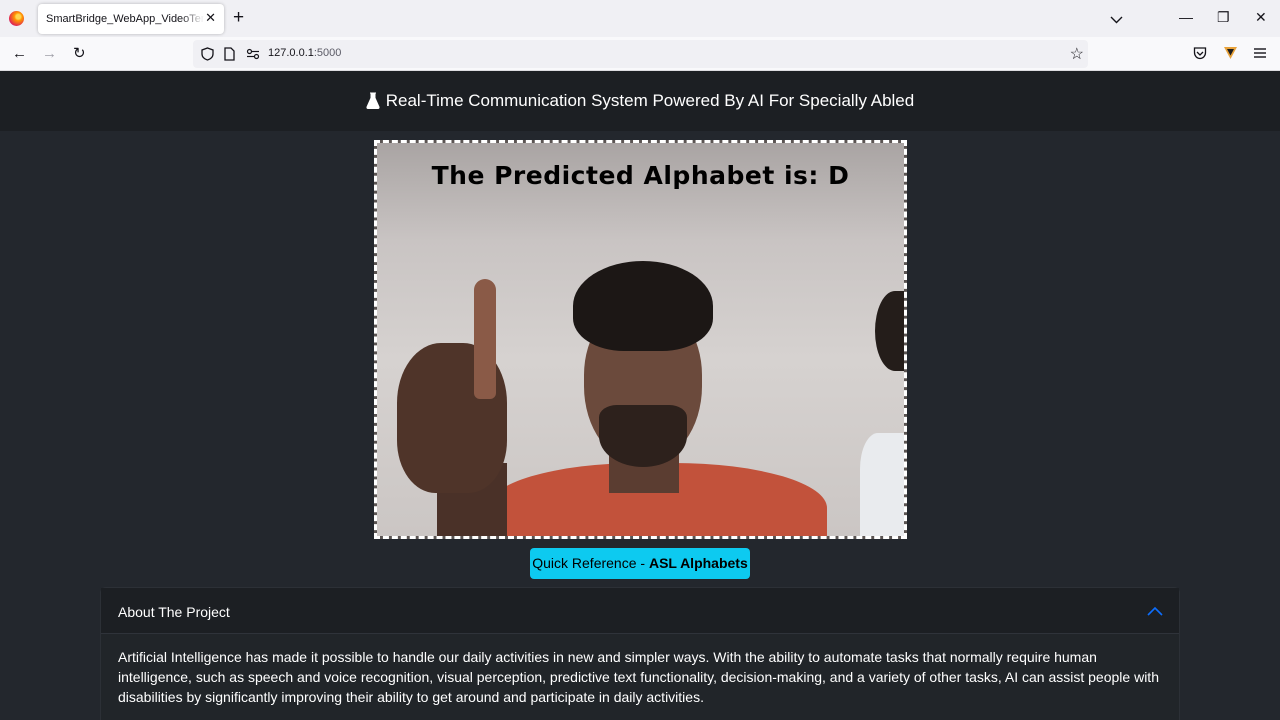  Describe the element at coordinates (79, 53) in the screenshot. I see `reload-button: ↻` at that location.